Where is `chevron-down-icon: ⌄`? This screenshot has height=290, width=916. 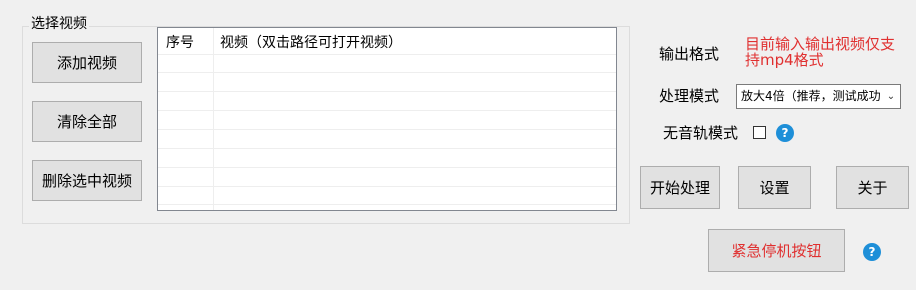
chevron-down-icon: ⌄ is located at coordinates (891, 96).